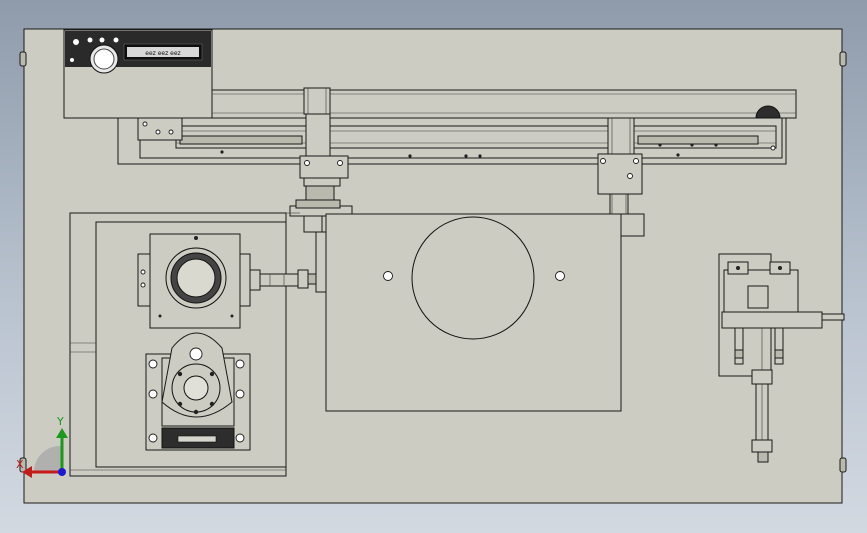  I want to click on work-plate, so click(473, 312).